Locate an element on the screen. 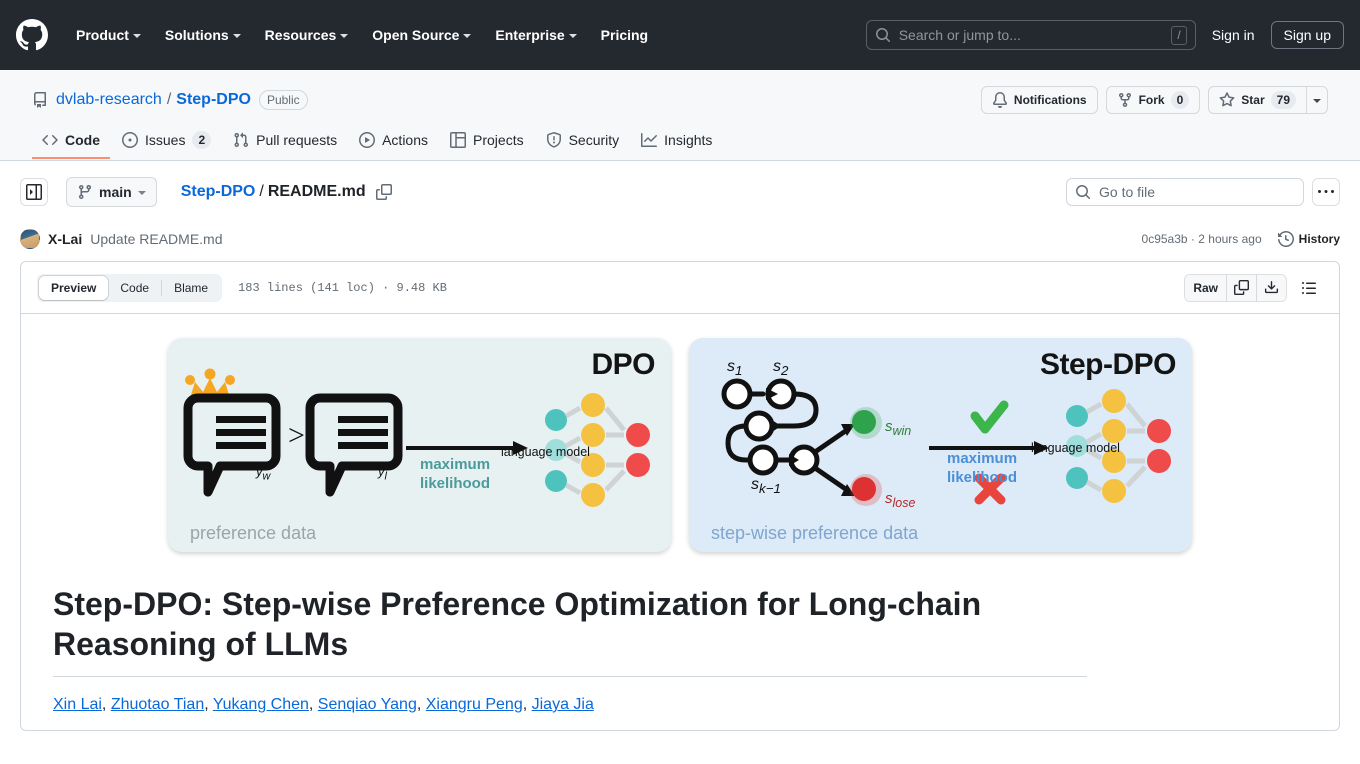 The image size is (1360, 764). dpo-panel-caption: preference data is located at coordinates (253, 533).